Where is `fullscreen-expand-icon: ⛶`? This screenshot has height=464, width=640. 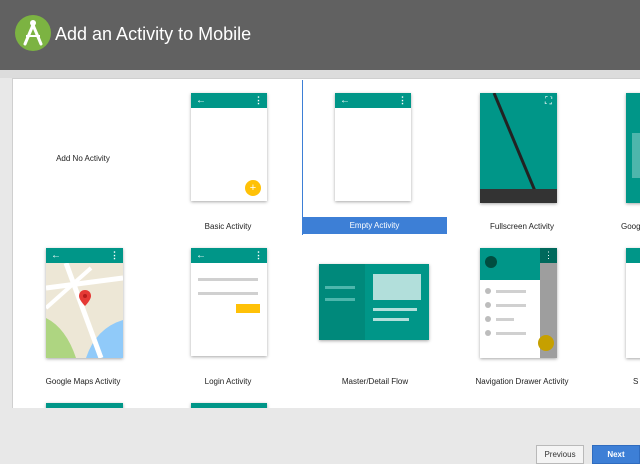
fullscreen-expand-icon: ⛶ is located at coordinates (548, 101).